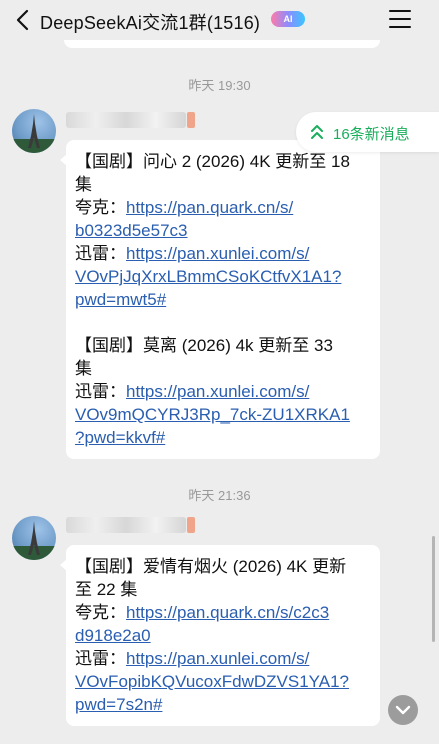 This screenshot has height=744, width=439. I want to click on share-link: d918e2a0, so click(113, 635).